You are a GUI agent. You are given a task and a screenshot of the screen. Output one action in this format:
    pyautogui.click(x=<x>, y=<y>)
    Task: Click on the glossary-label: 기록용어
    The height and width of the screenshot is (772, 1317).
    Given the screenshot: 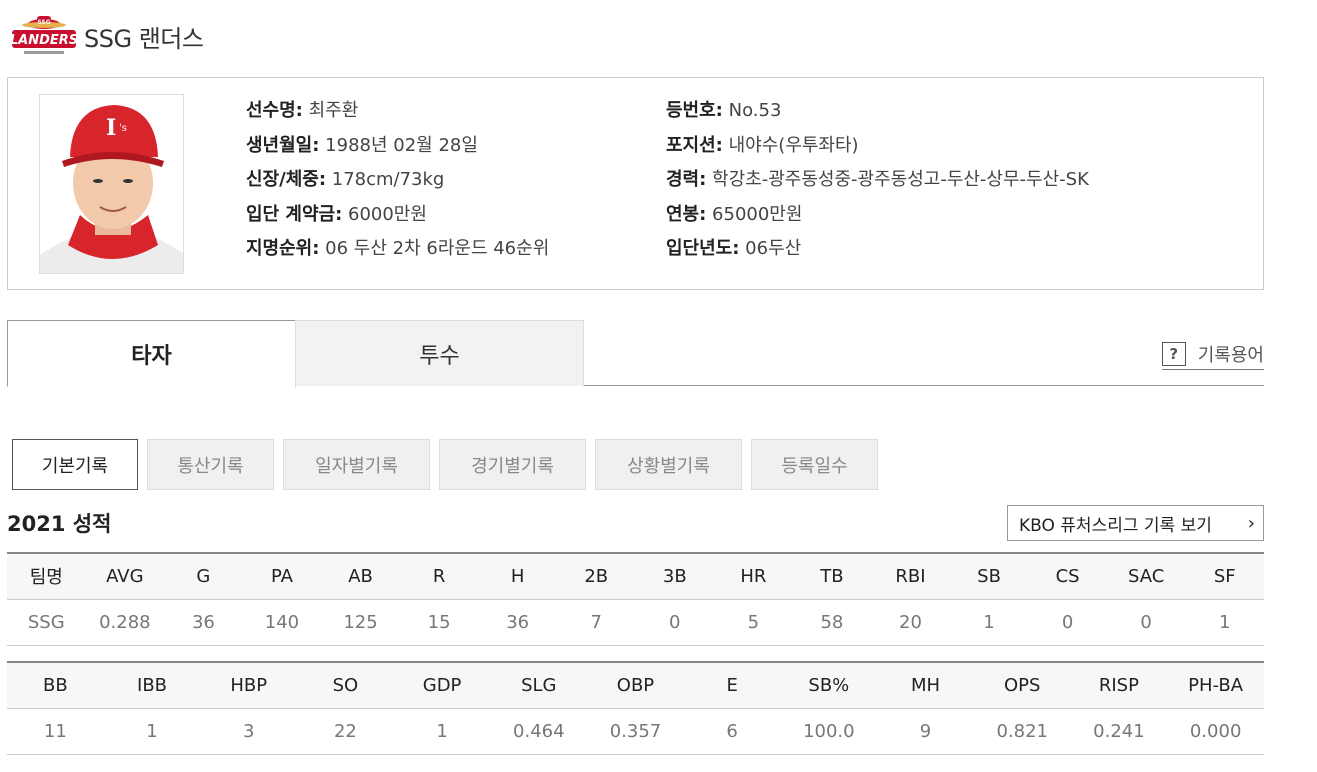 What is the action you would take?
    pyautogui.click(x=1230, y=355)
    